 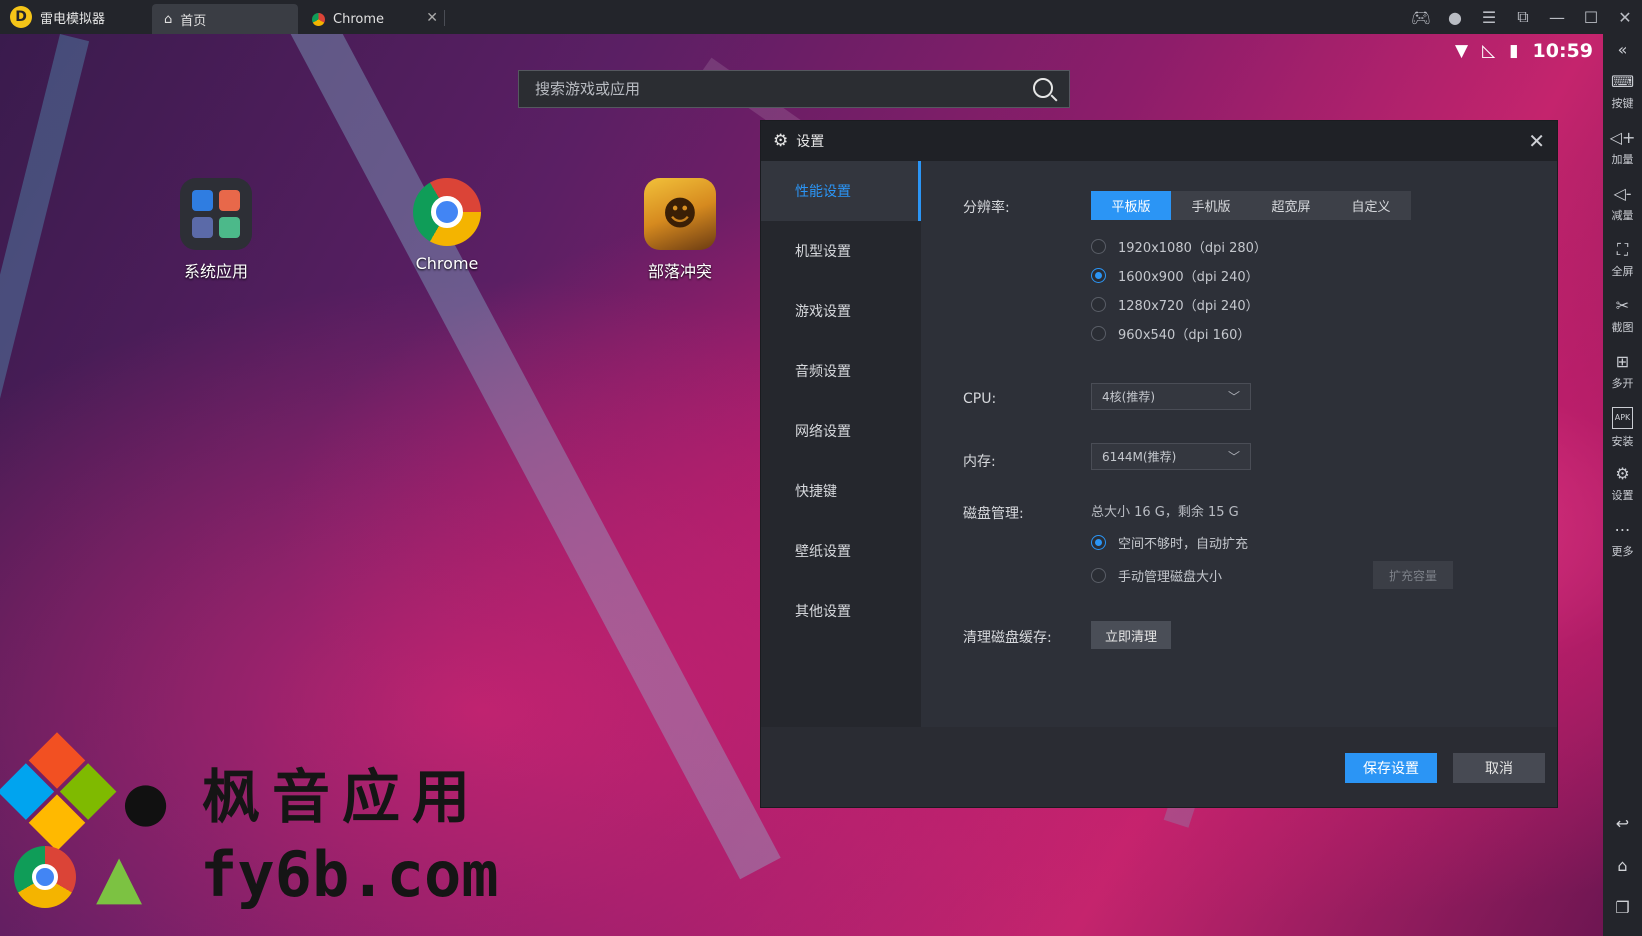 What do you see at coordinates (841, 311) in the screenshot?
I see `settings-nav-game: 游戏设置` at bounding box center [841, 311].